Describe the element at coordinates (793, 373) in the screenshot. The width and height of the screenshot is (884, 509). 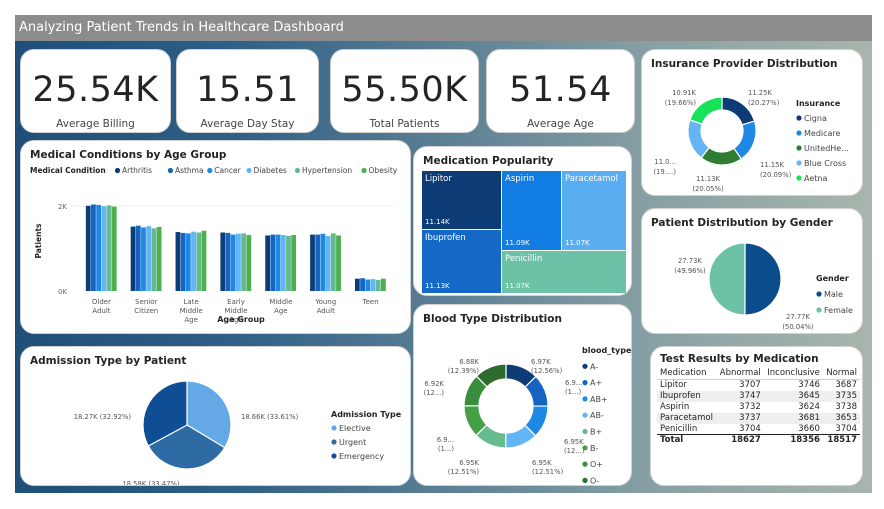
I see `column-header: Inconclusive` at that location.